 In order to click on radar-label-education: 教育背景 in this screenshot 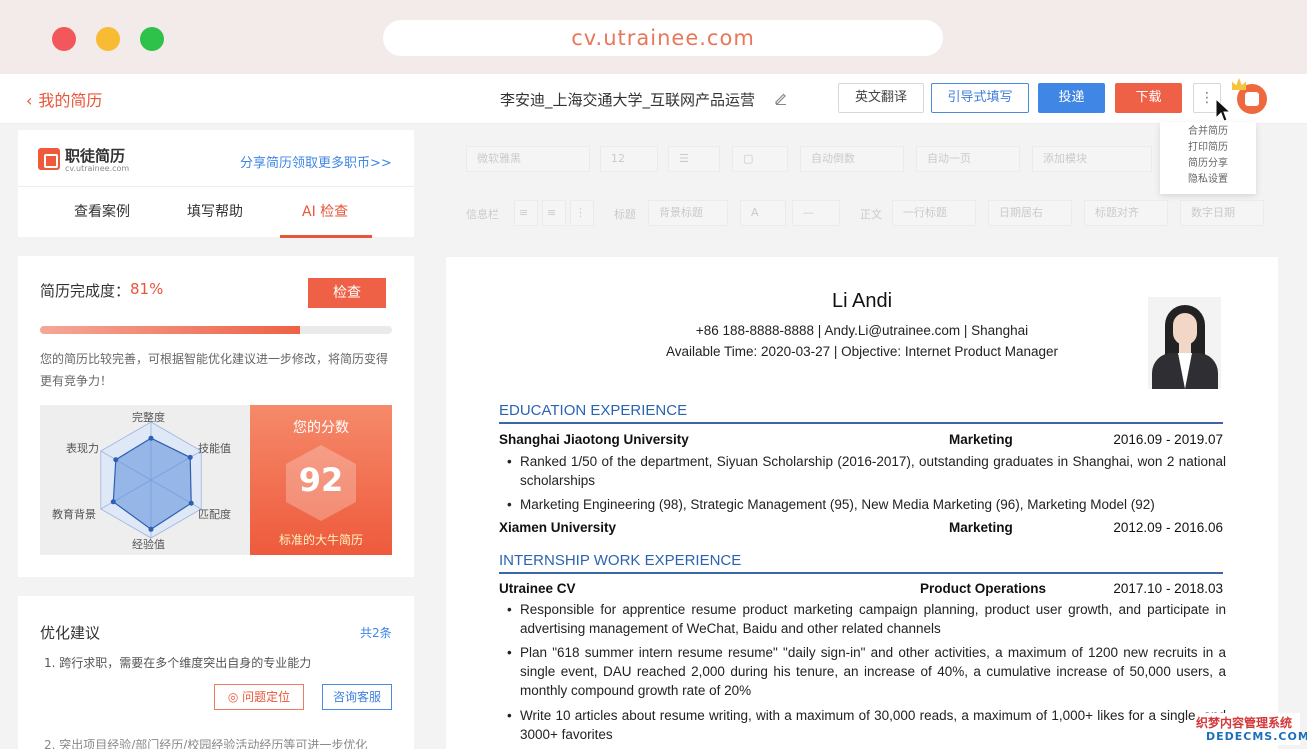, I will do `click(74, 514)`.